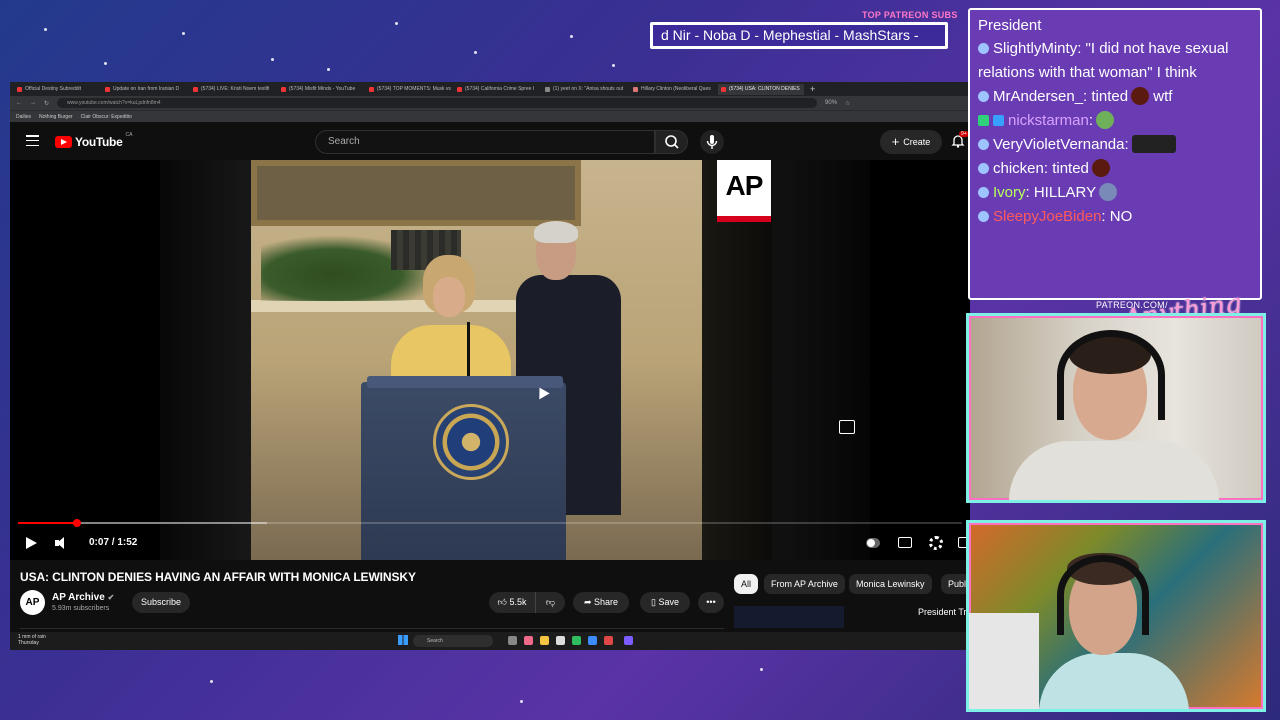 The width and height of the screenshot is (1280, 720). I want to click on divider, so click(372, 628).